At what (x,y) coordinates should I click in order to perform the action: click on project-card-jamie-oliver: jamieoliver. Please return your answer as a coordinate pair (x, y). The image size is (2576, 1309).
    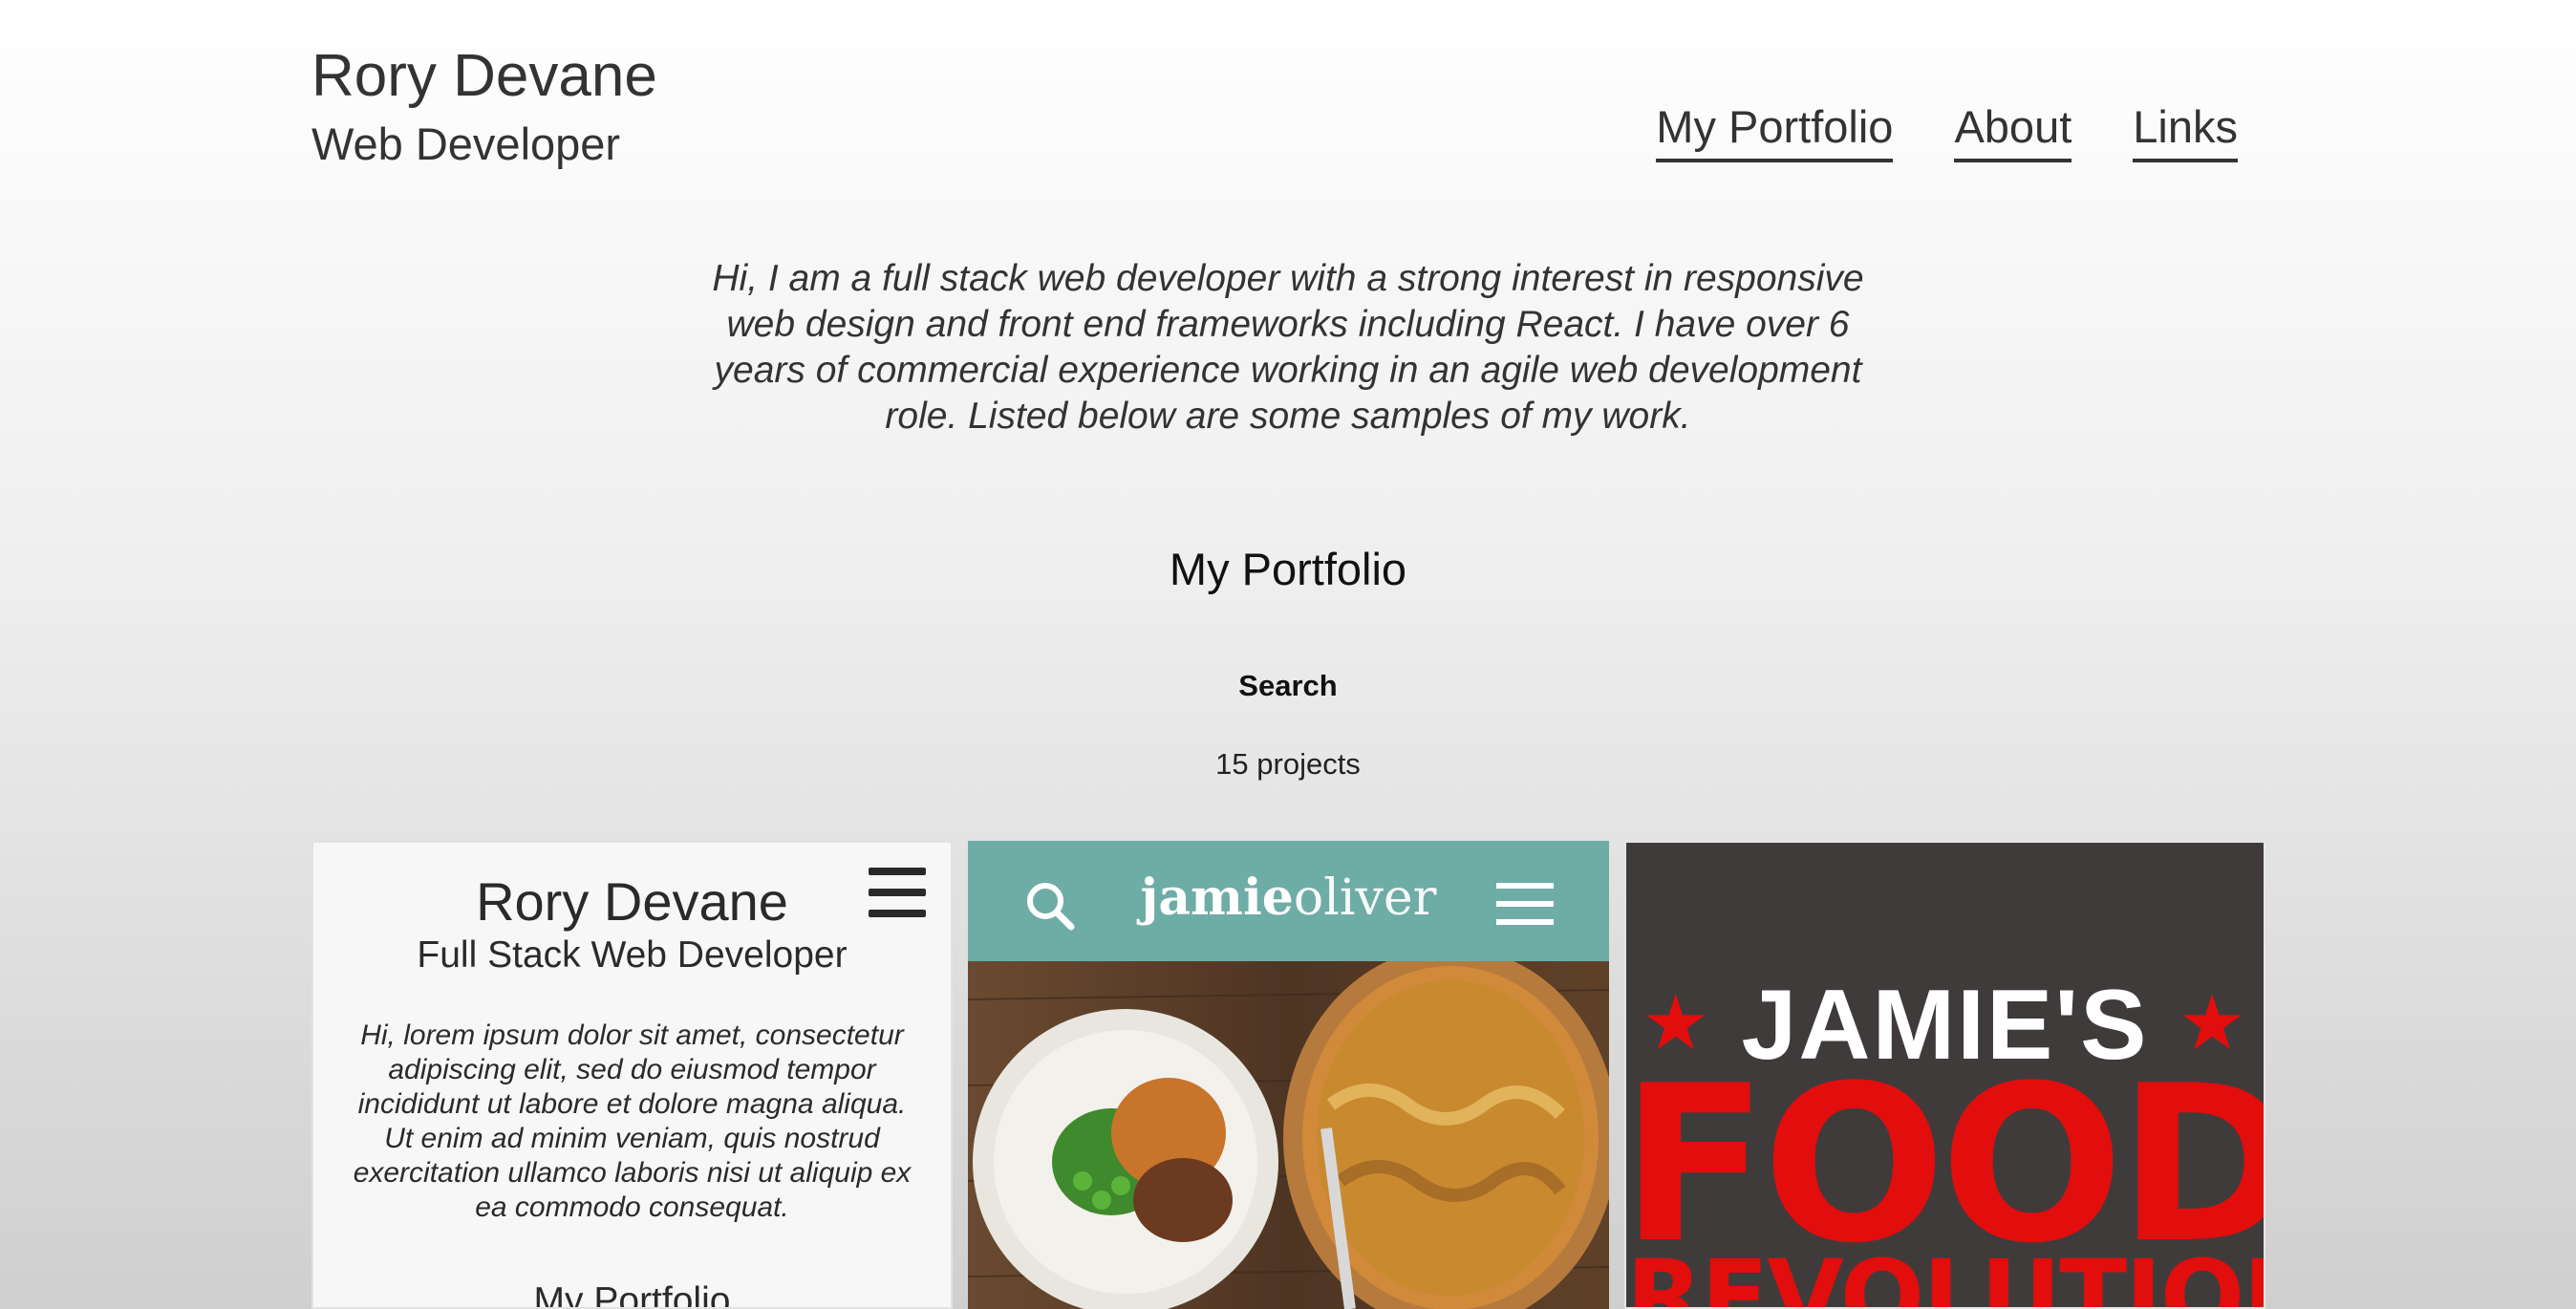
    Looking at the image, I should click on (1288, 1075).